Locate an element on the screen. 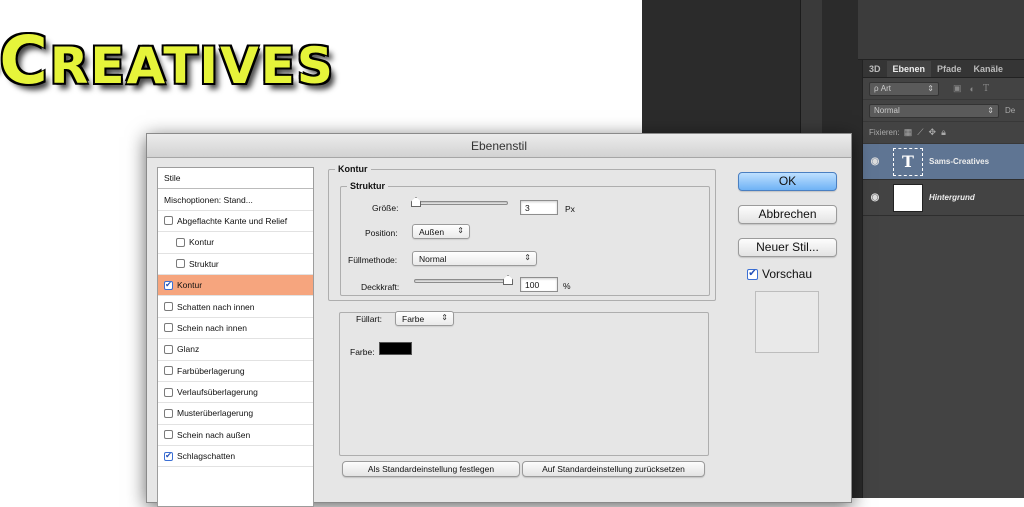 This screenshot has width=1024, height=507. style-item: Musterüberlagerung is located at coordinates (235, 414).